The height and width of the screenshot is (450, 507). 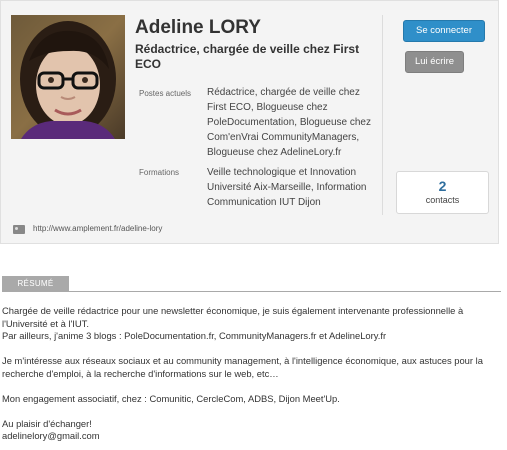 I want to click on write-message-button: Lui écrire, so click(x=434, y=62).